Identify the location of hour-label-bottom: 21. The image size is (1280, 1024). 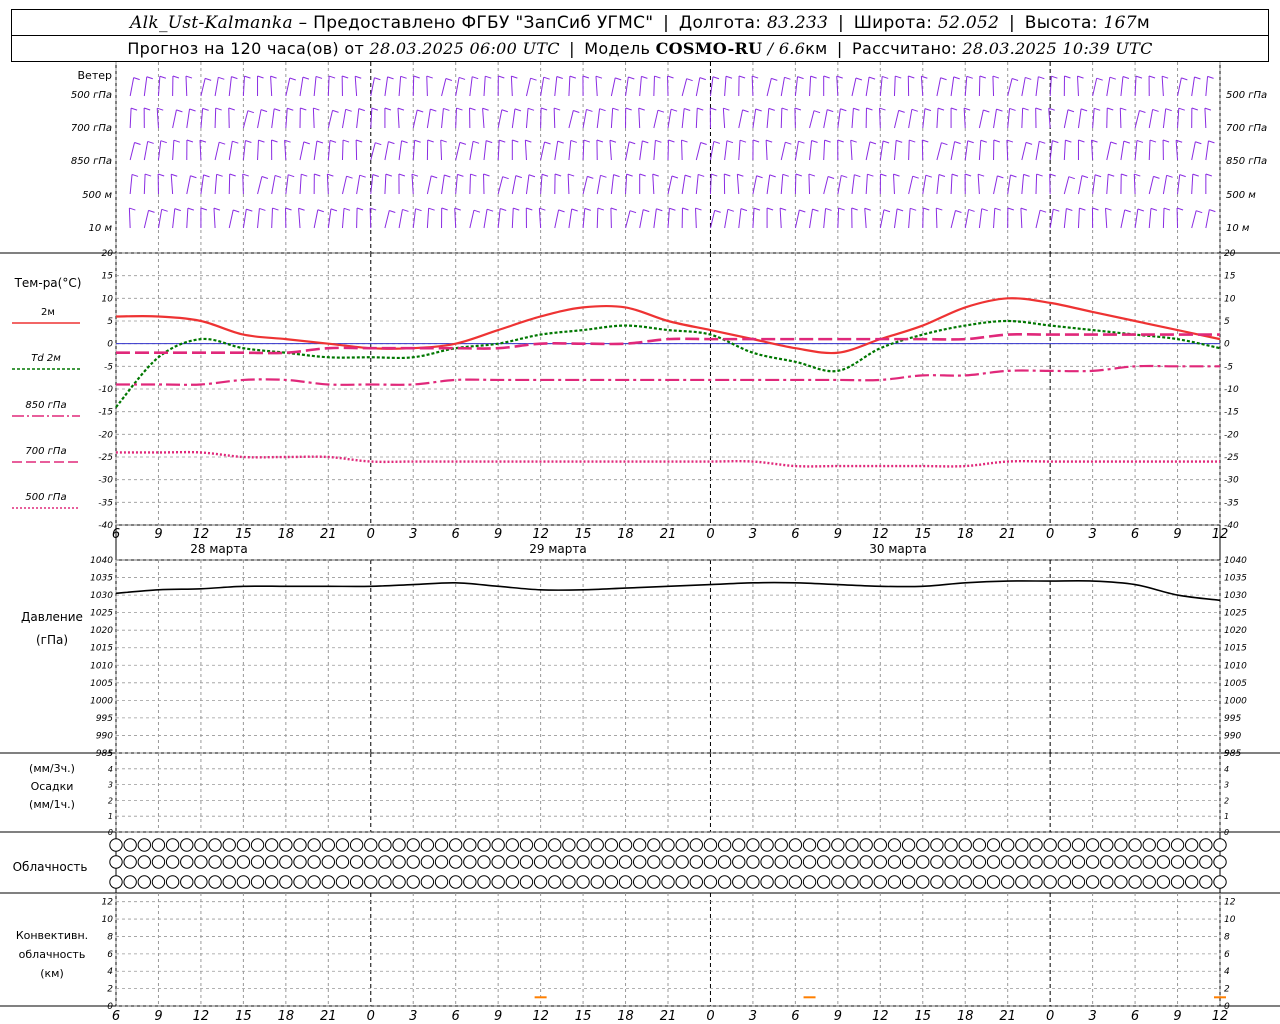
(328, 1016).